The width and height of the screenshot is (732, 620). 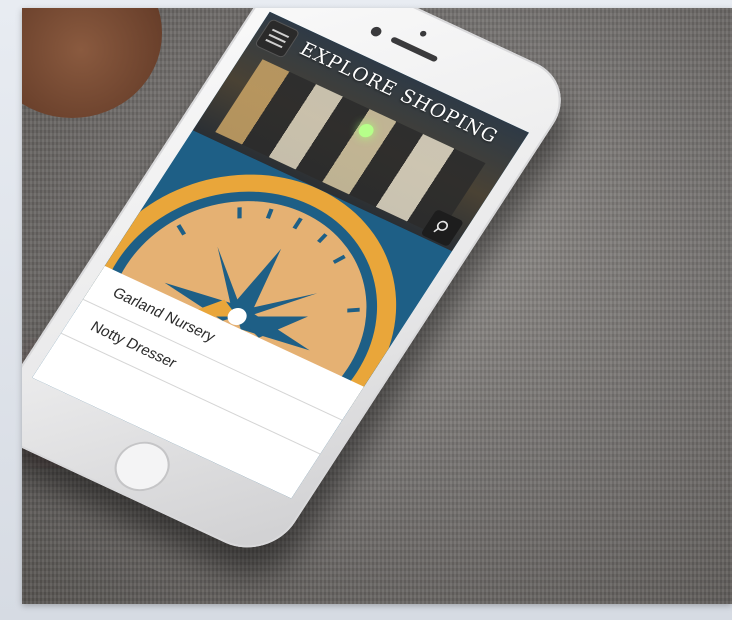 I want to click on menu-icon, so click(x=277, y=38).